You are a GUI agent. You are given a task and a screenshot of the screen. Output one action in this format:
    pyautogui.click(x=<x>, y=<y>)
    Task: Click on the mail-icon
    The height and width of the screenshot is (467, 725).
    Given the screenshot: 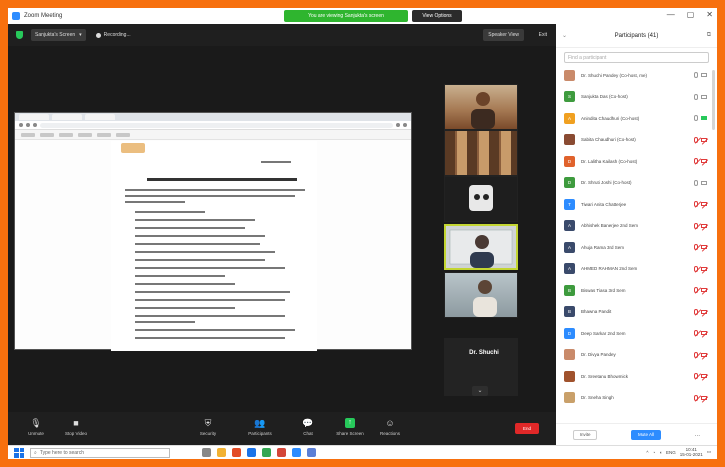 What is the action you would take?
    pyautogui.click(x=281, y=452)
    